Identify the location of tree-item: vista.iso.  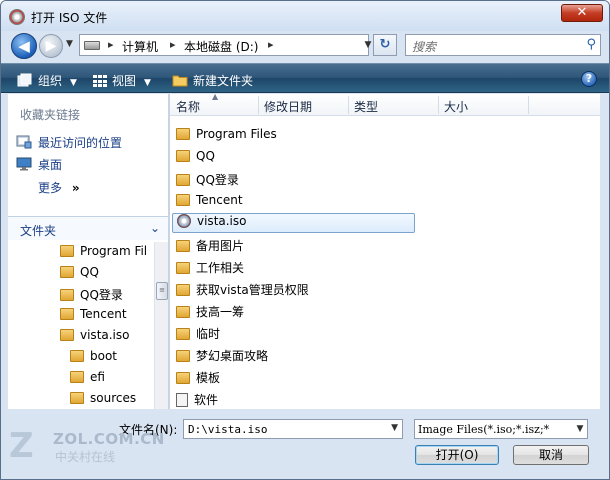
(95, 335).